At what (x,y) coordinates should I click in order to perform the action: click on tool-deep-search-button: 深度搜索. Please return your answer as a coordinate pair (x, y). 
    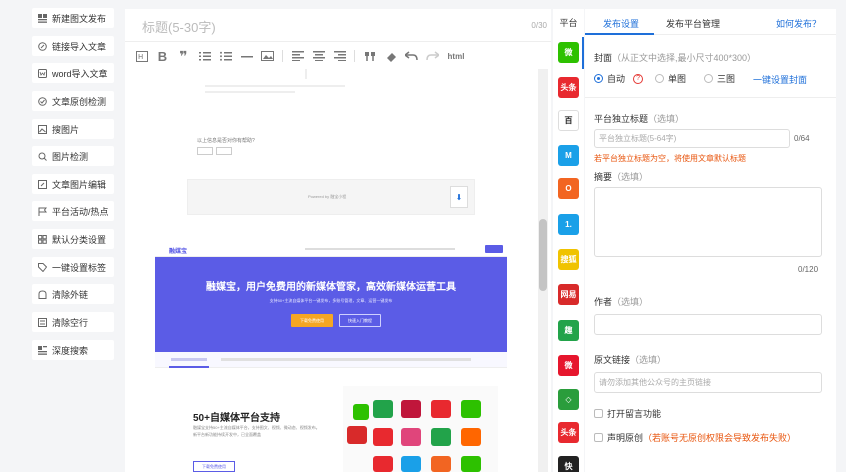
    Looking at the image, I should click on (73, 350).